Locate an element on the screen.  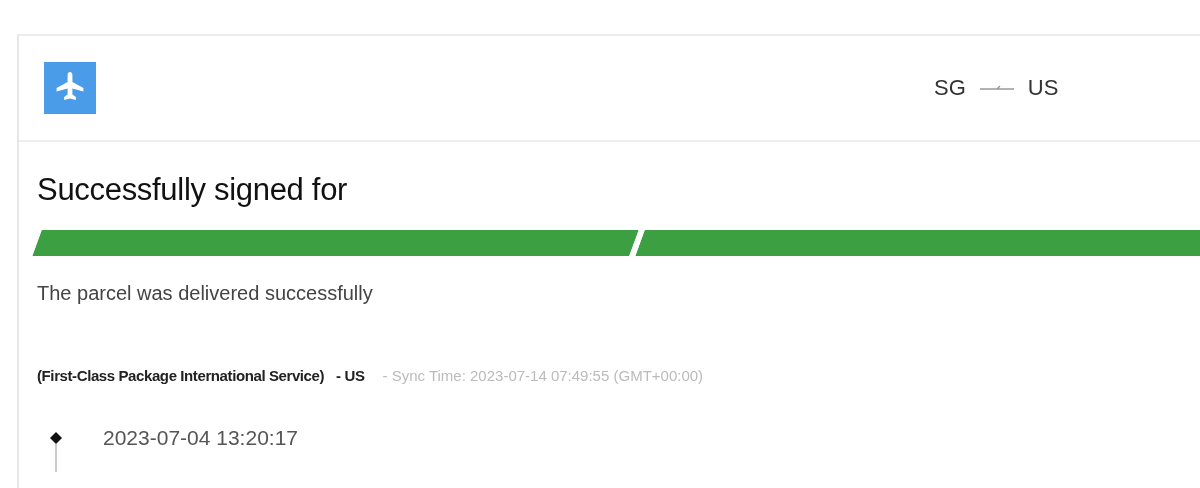
status-description: The parcel was delivered successfully is located at coordinates (205, 293).